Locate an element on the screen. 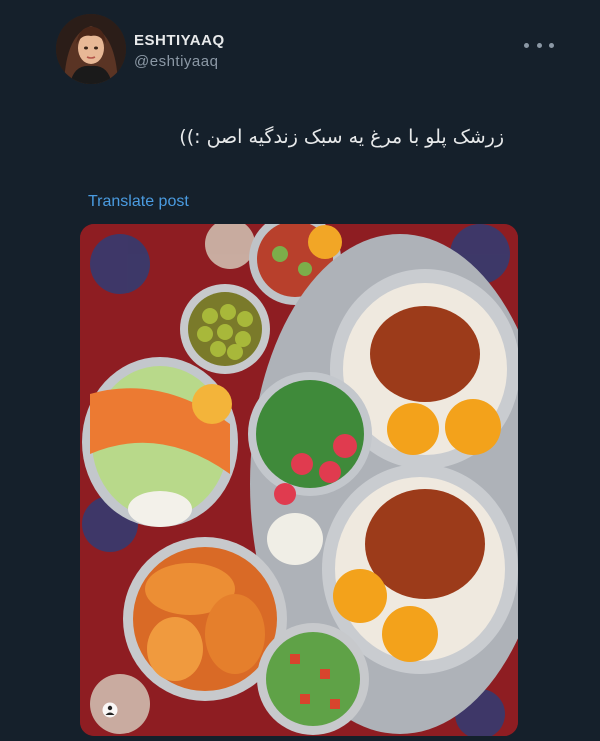 This screenshot has width=600, height=741. author-display-name: ESHTIYAAQ is located at coordinates (179, 40).